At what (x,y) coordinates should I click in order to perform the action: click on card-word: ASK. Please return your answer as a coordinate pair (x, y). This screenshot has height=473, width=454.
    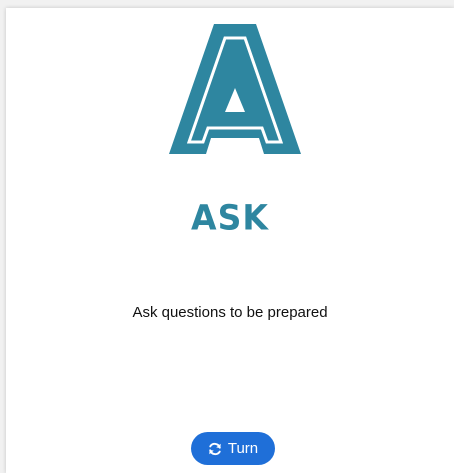
    Looking at the image, I should click on (230, 217).